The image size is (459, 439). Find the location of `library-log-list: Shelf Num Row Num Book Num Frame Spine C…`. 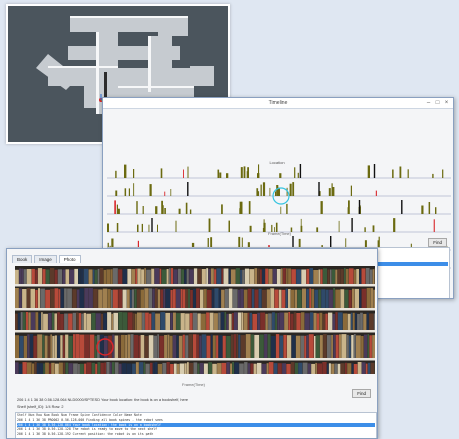

library-log-list: Shelf Num Row Num Book Num Frame Spine C… is located at coordinates (196, 425).